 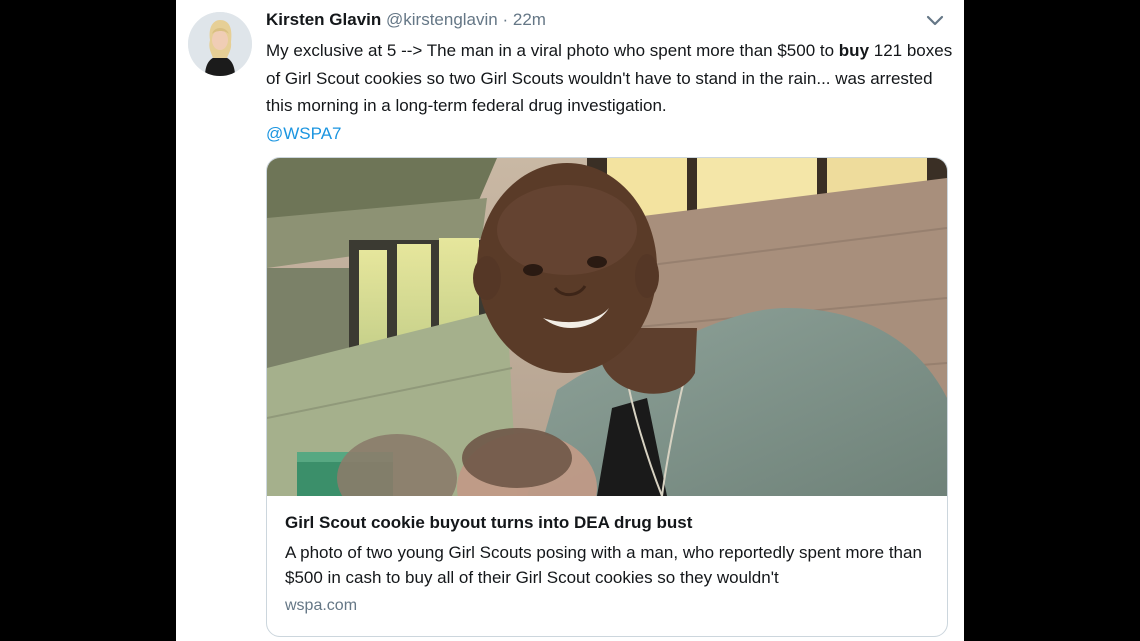 I want to click on tweet-header: Kirsten Glavin @kirstenglavin · 22m, so click(x=406, y=20).